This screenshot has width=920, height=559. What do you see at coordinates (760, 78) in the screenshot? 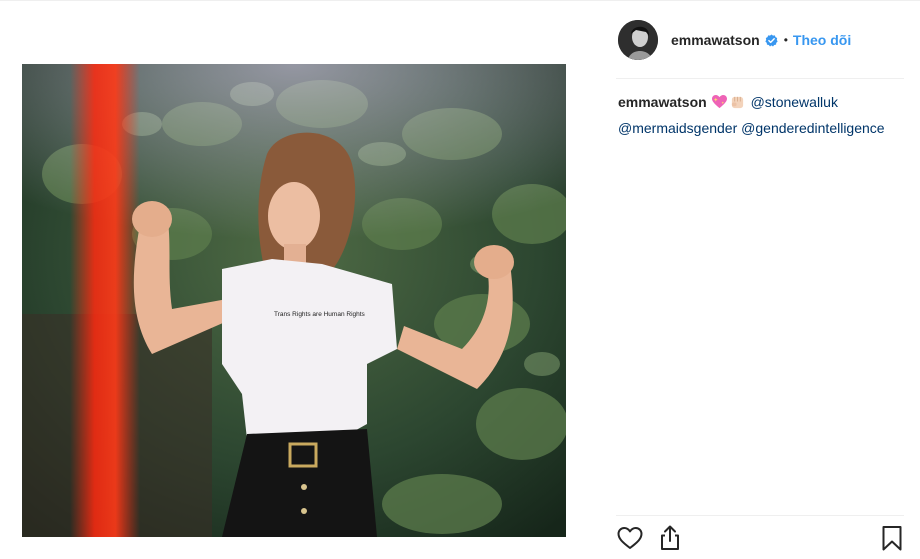
I see `header-divider` at bounding box center [760, 78].